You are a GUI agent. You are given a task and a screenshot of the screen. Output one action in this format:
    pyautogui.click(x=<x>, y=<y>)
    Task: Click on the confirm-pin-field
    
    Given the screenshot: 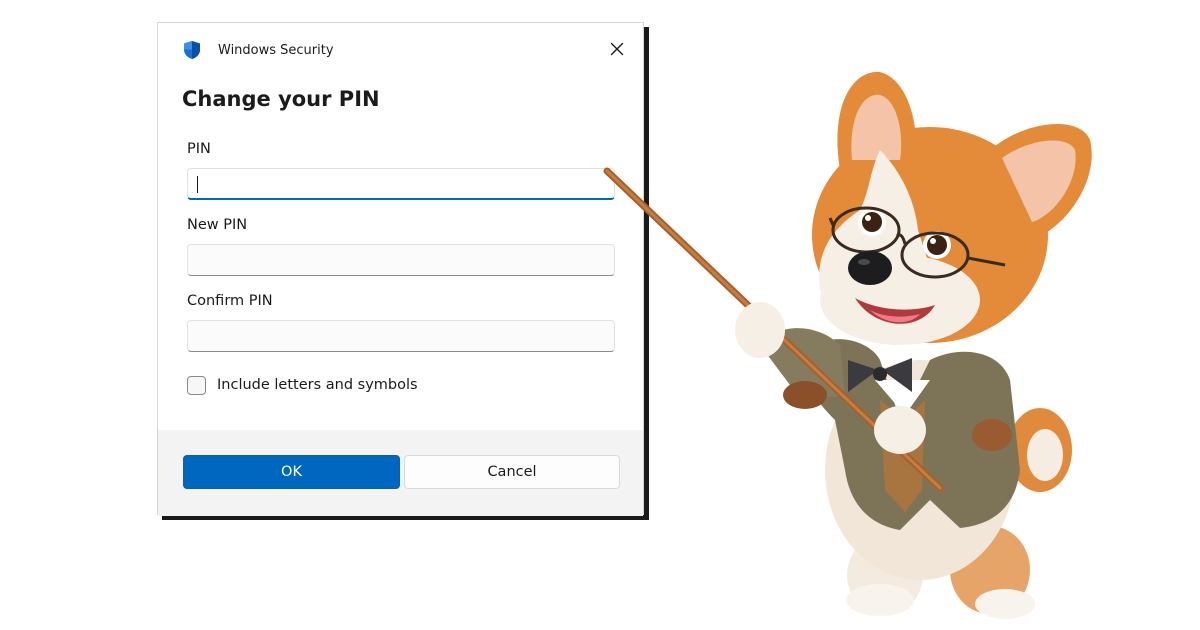 What is the action you would take?
    pyautogui.click(x=401, y=336)
    